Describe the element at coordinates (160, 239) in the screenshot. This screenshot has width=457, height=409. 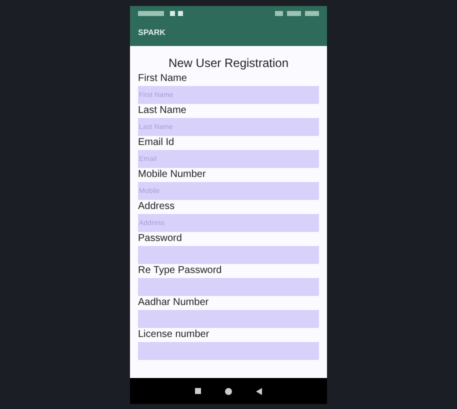
I see `field-label: Password` at that location.